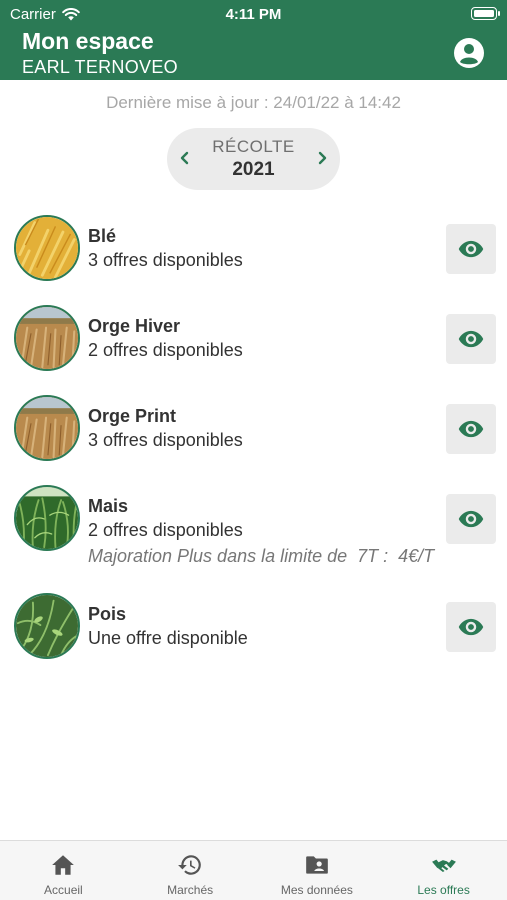 This screenshot has height=900, width=507. I want to click on tab-label: Accueil, so click(63, 890).